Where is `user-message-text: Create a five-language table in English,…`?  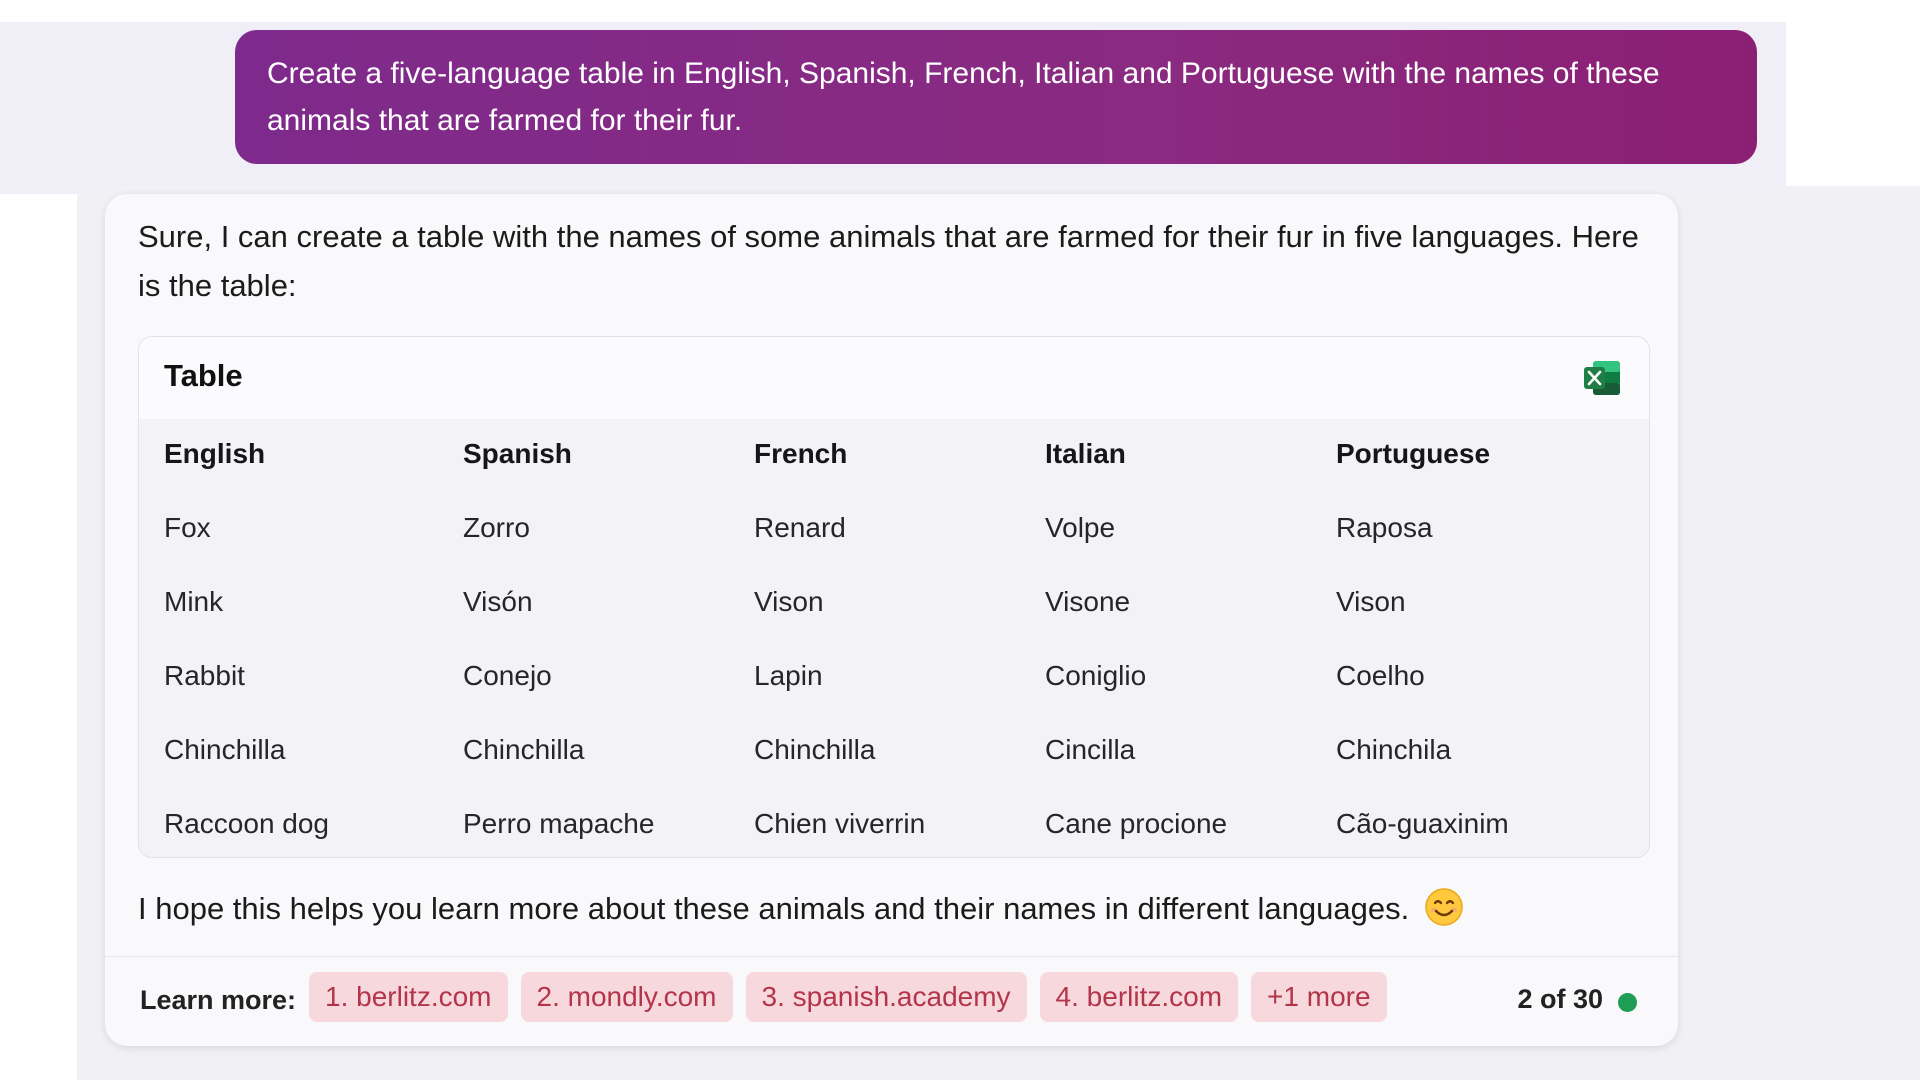 user-message-text: Create a five-language table in English,… is located at coordinates (963, 97).